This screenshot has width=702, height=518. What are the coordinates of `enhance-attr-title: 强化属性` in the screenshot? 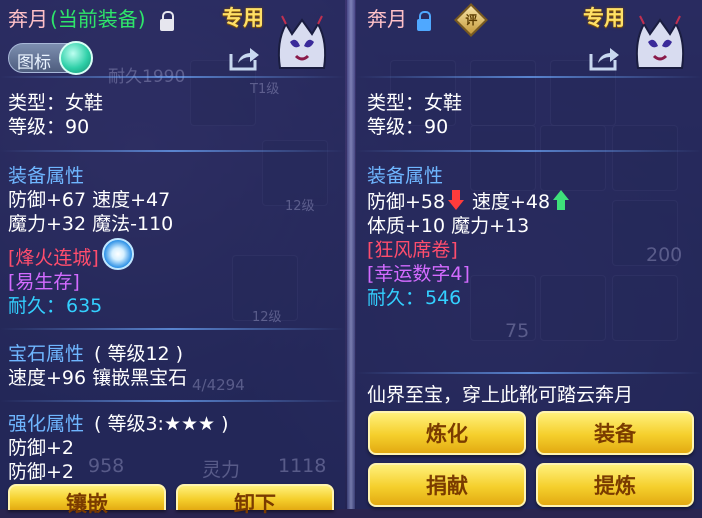 It's located at (46, 424).